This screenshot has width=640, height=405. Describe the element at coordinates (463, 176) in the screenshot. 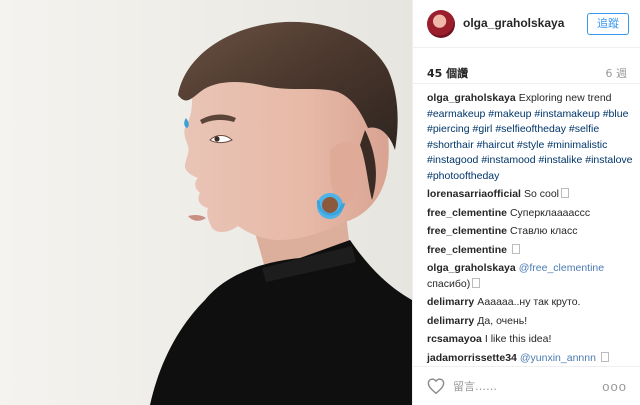

I see `hashtag: #photooftheday` at that location.